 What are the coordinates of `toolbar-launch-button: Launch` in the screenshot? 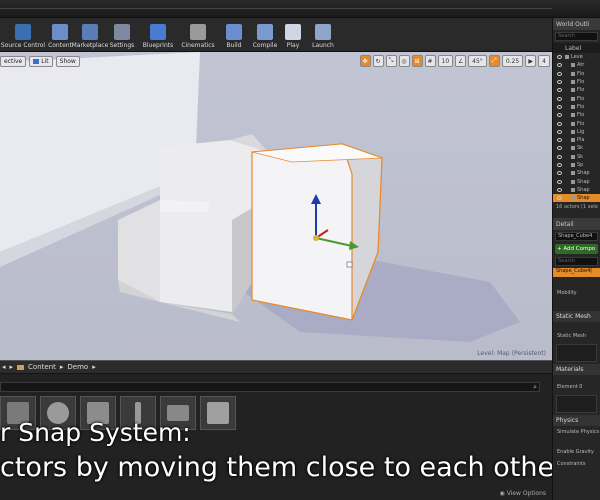 It's located at (323, 35).